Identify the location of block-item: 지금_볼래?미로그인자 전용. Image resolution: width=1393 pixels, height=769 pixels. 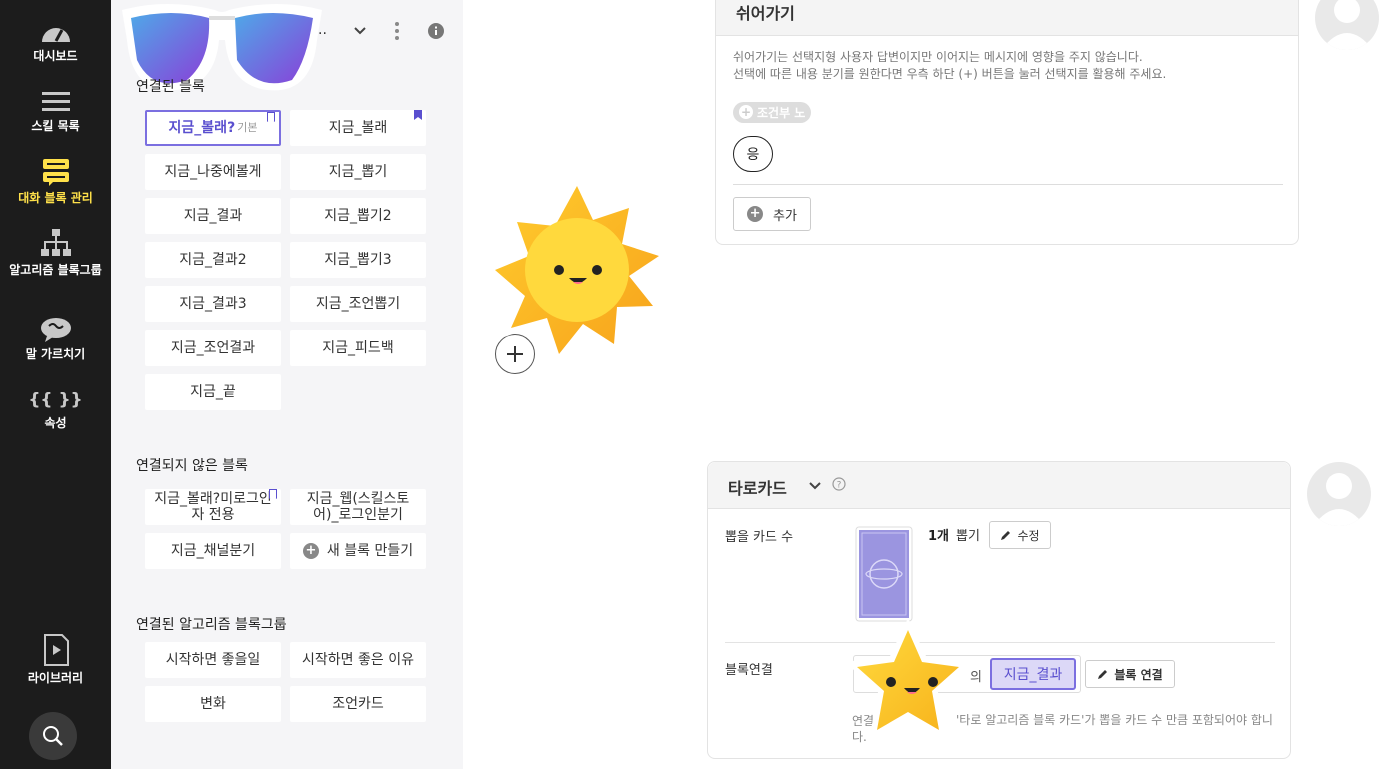
(213, 507).